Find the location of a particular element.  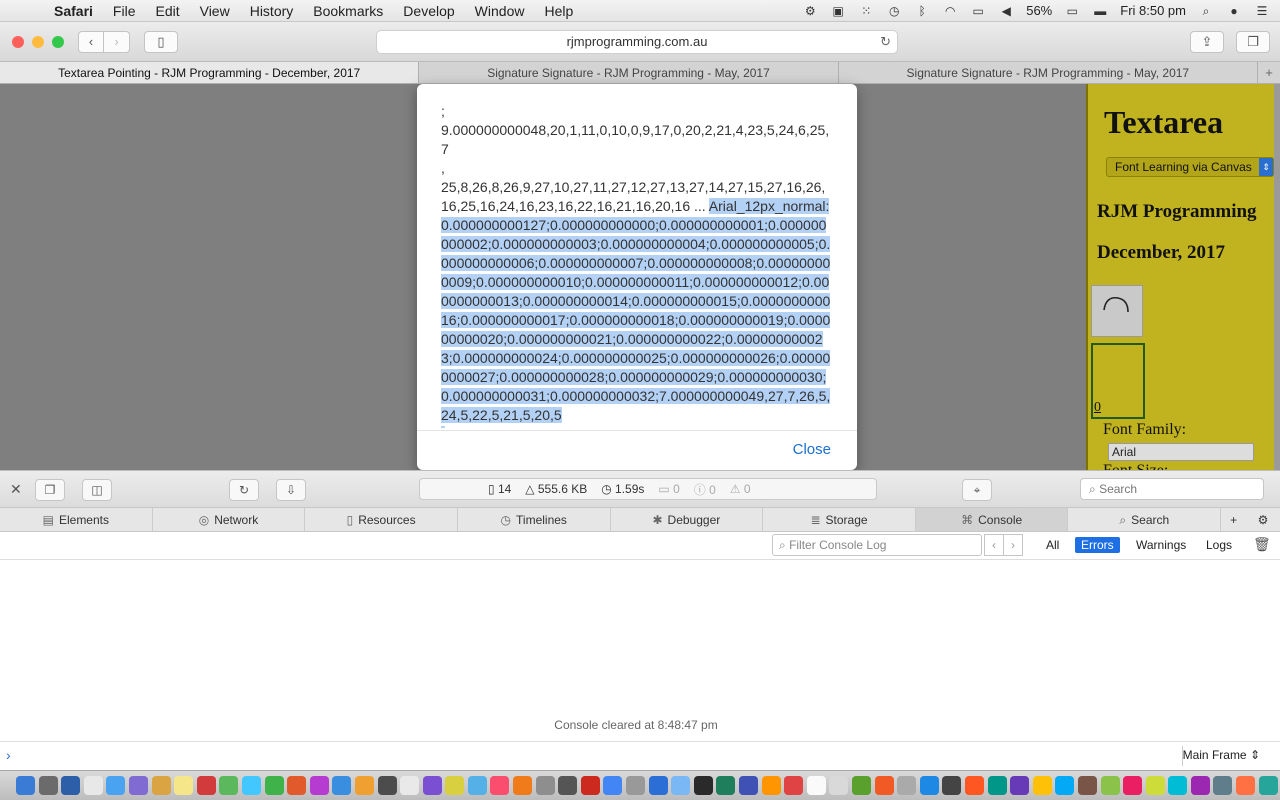

tab-debugger: ✱ Debugger is located at coordinates (687, 519).